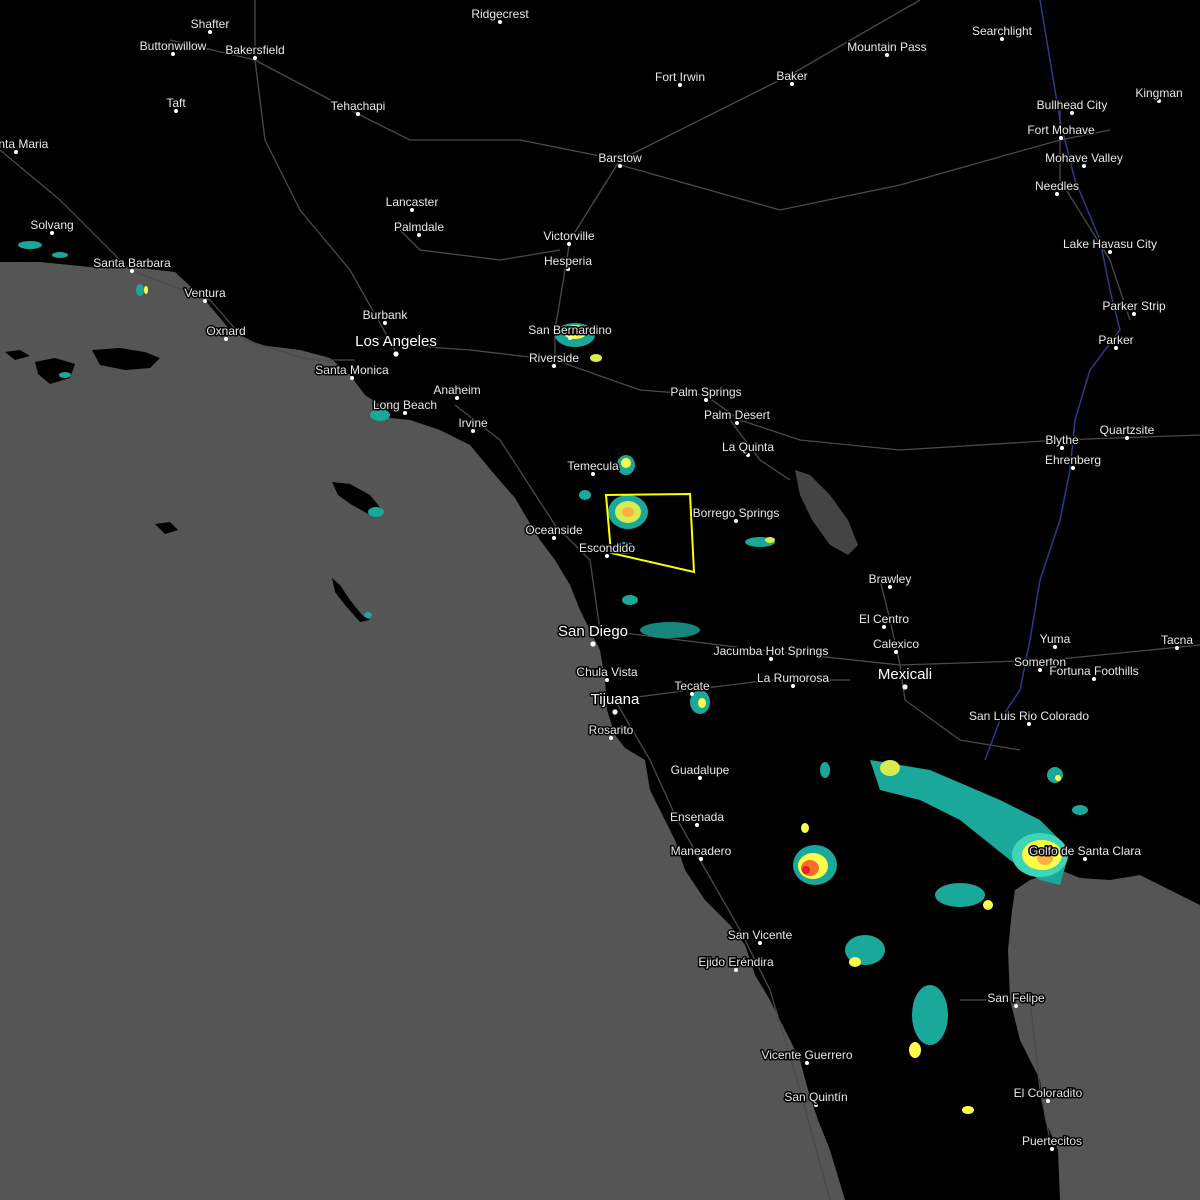 This screenshot has width=1200, height=1200. I want to click on city-label: Oceanside, so click(554, 530).